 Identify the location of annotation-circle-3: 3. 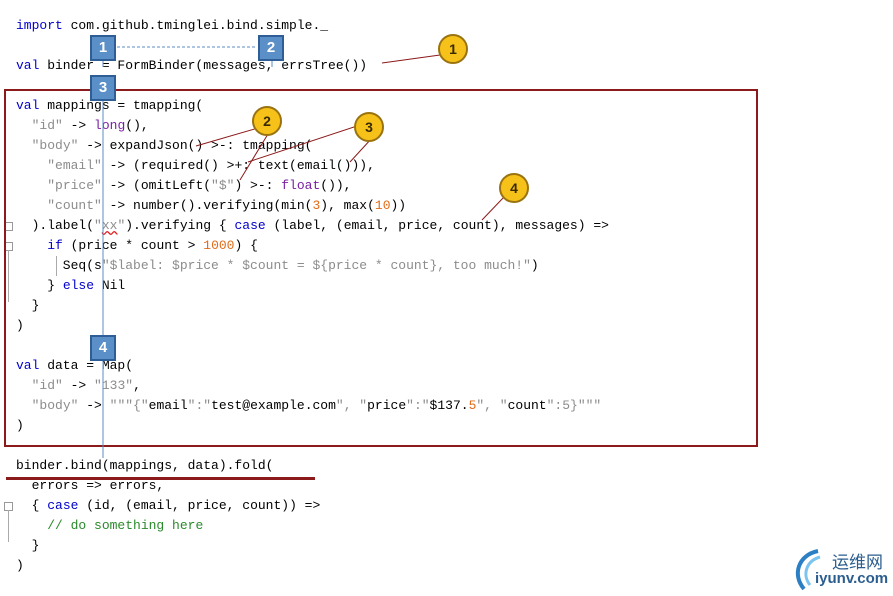
(369, 127).